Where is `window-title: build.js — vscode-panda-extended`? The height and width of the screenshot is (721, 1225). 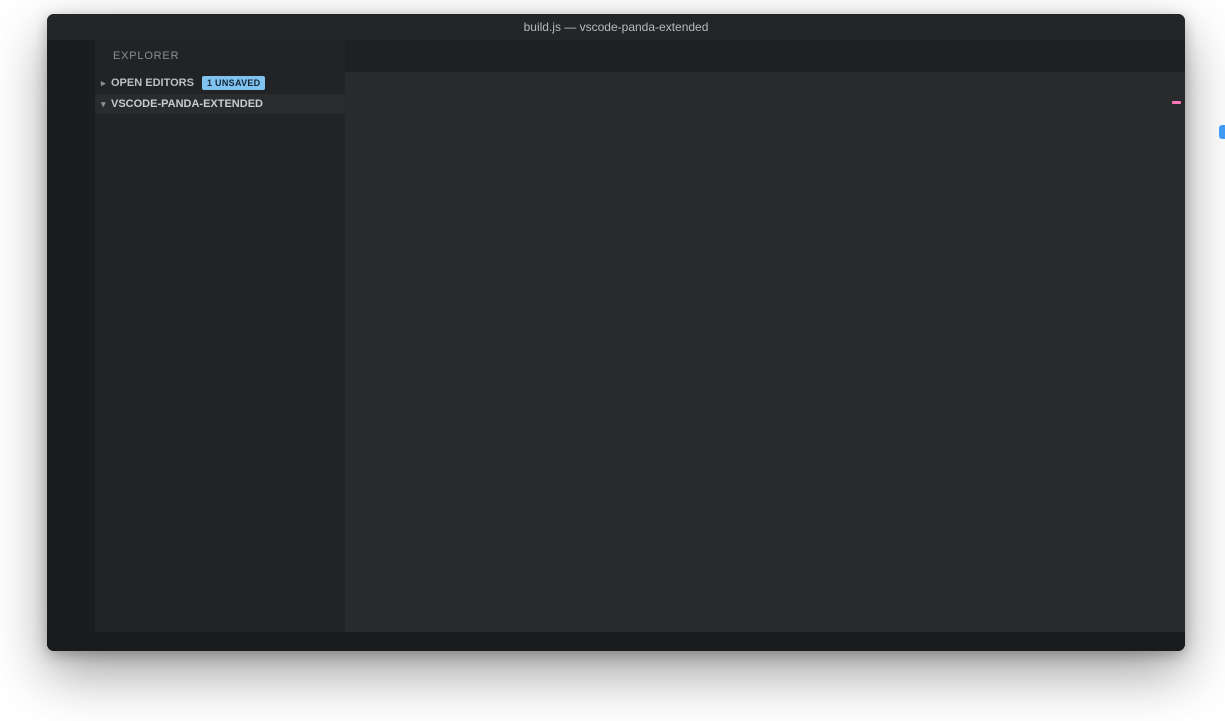 window-title: build.js — vscode-panda-extended is located at coordinates (616, 27).